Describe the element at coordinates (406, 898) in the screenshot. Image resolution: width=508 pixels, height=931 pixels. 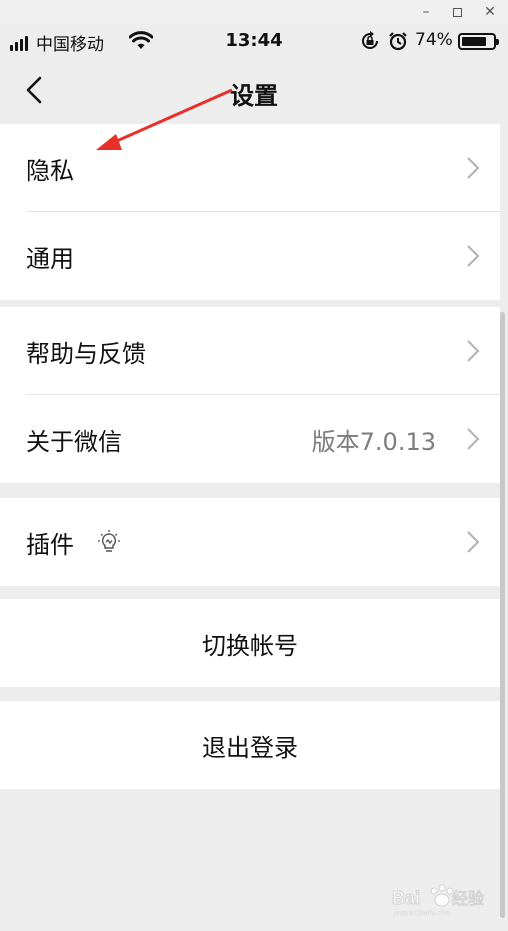
I see `svg-text: Bai` at that location.